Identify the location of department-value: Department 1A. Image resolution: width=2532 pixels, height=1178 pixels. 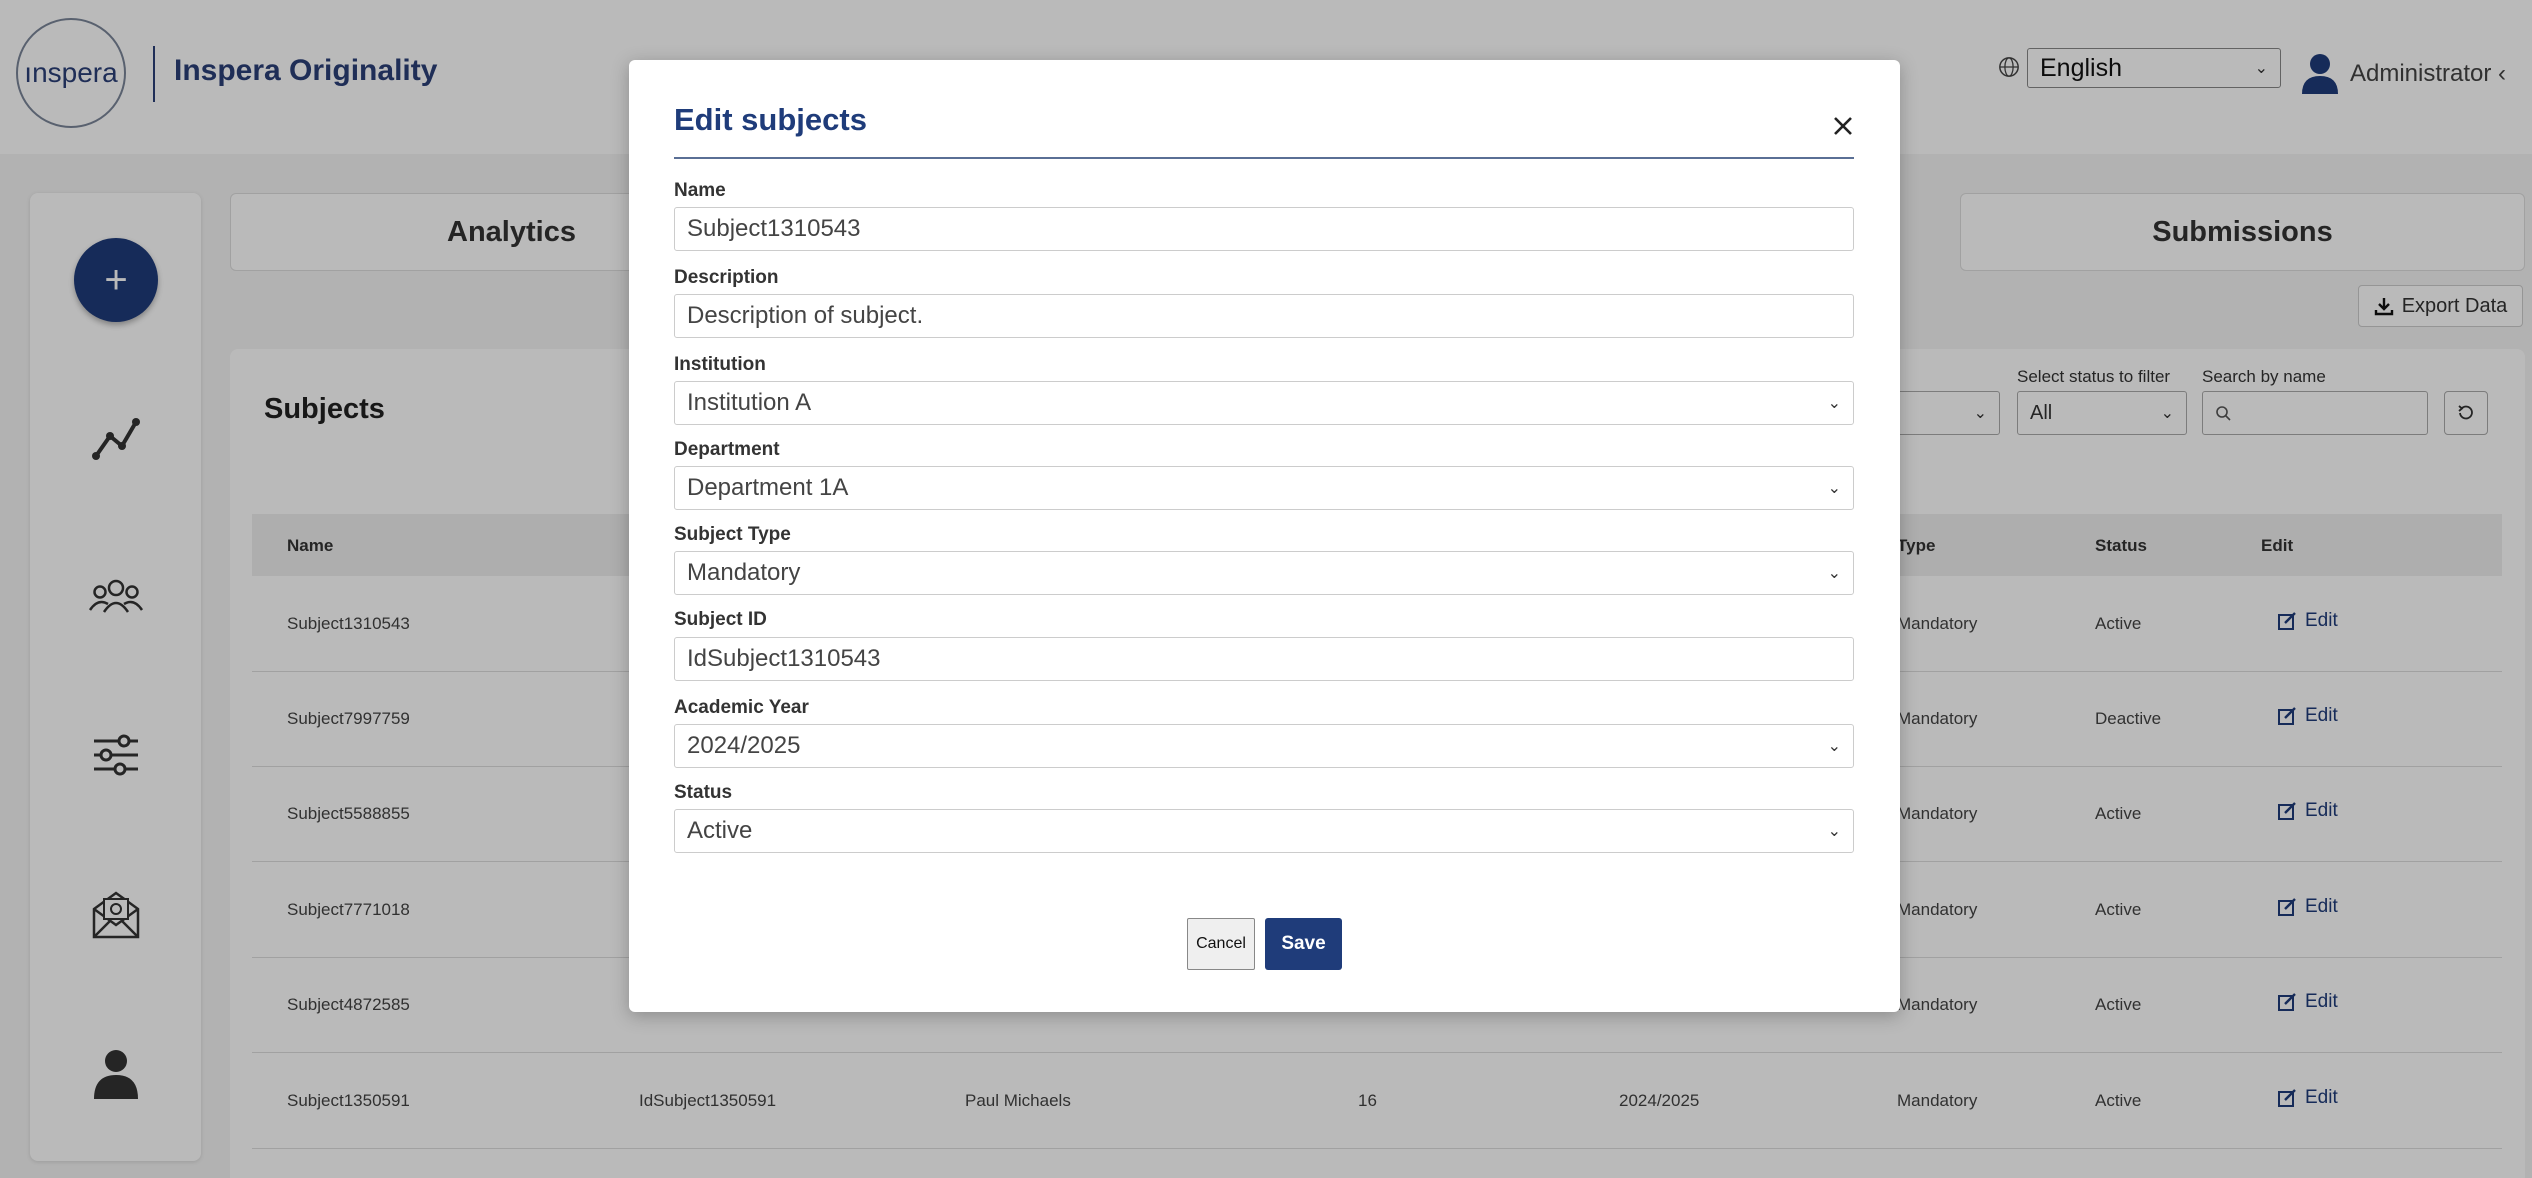
(768, 487).